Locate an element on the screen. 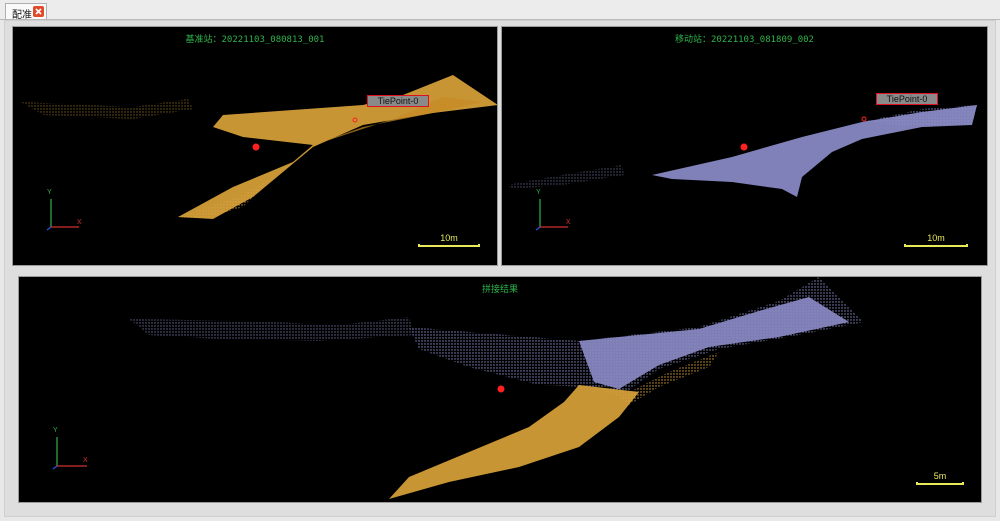  view-title: 移动站：20221103_081809_002 is located at coordinates (744, 40).